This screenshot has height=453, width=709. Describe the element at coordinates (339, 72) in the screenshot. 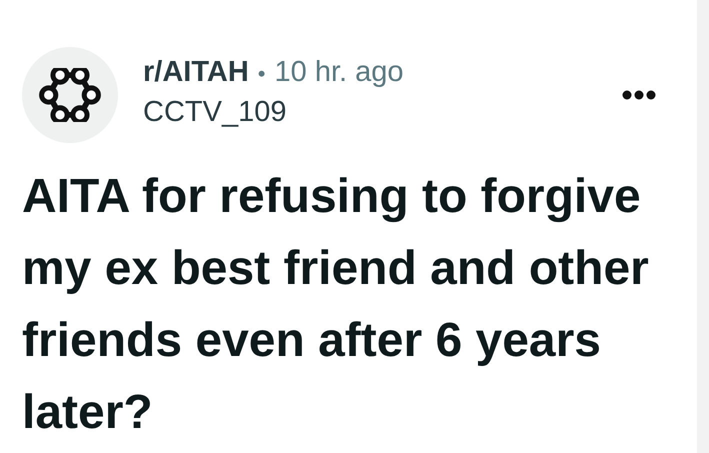

I see `post-time: 10 hr. ago` at that location.